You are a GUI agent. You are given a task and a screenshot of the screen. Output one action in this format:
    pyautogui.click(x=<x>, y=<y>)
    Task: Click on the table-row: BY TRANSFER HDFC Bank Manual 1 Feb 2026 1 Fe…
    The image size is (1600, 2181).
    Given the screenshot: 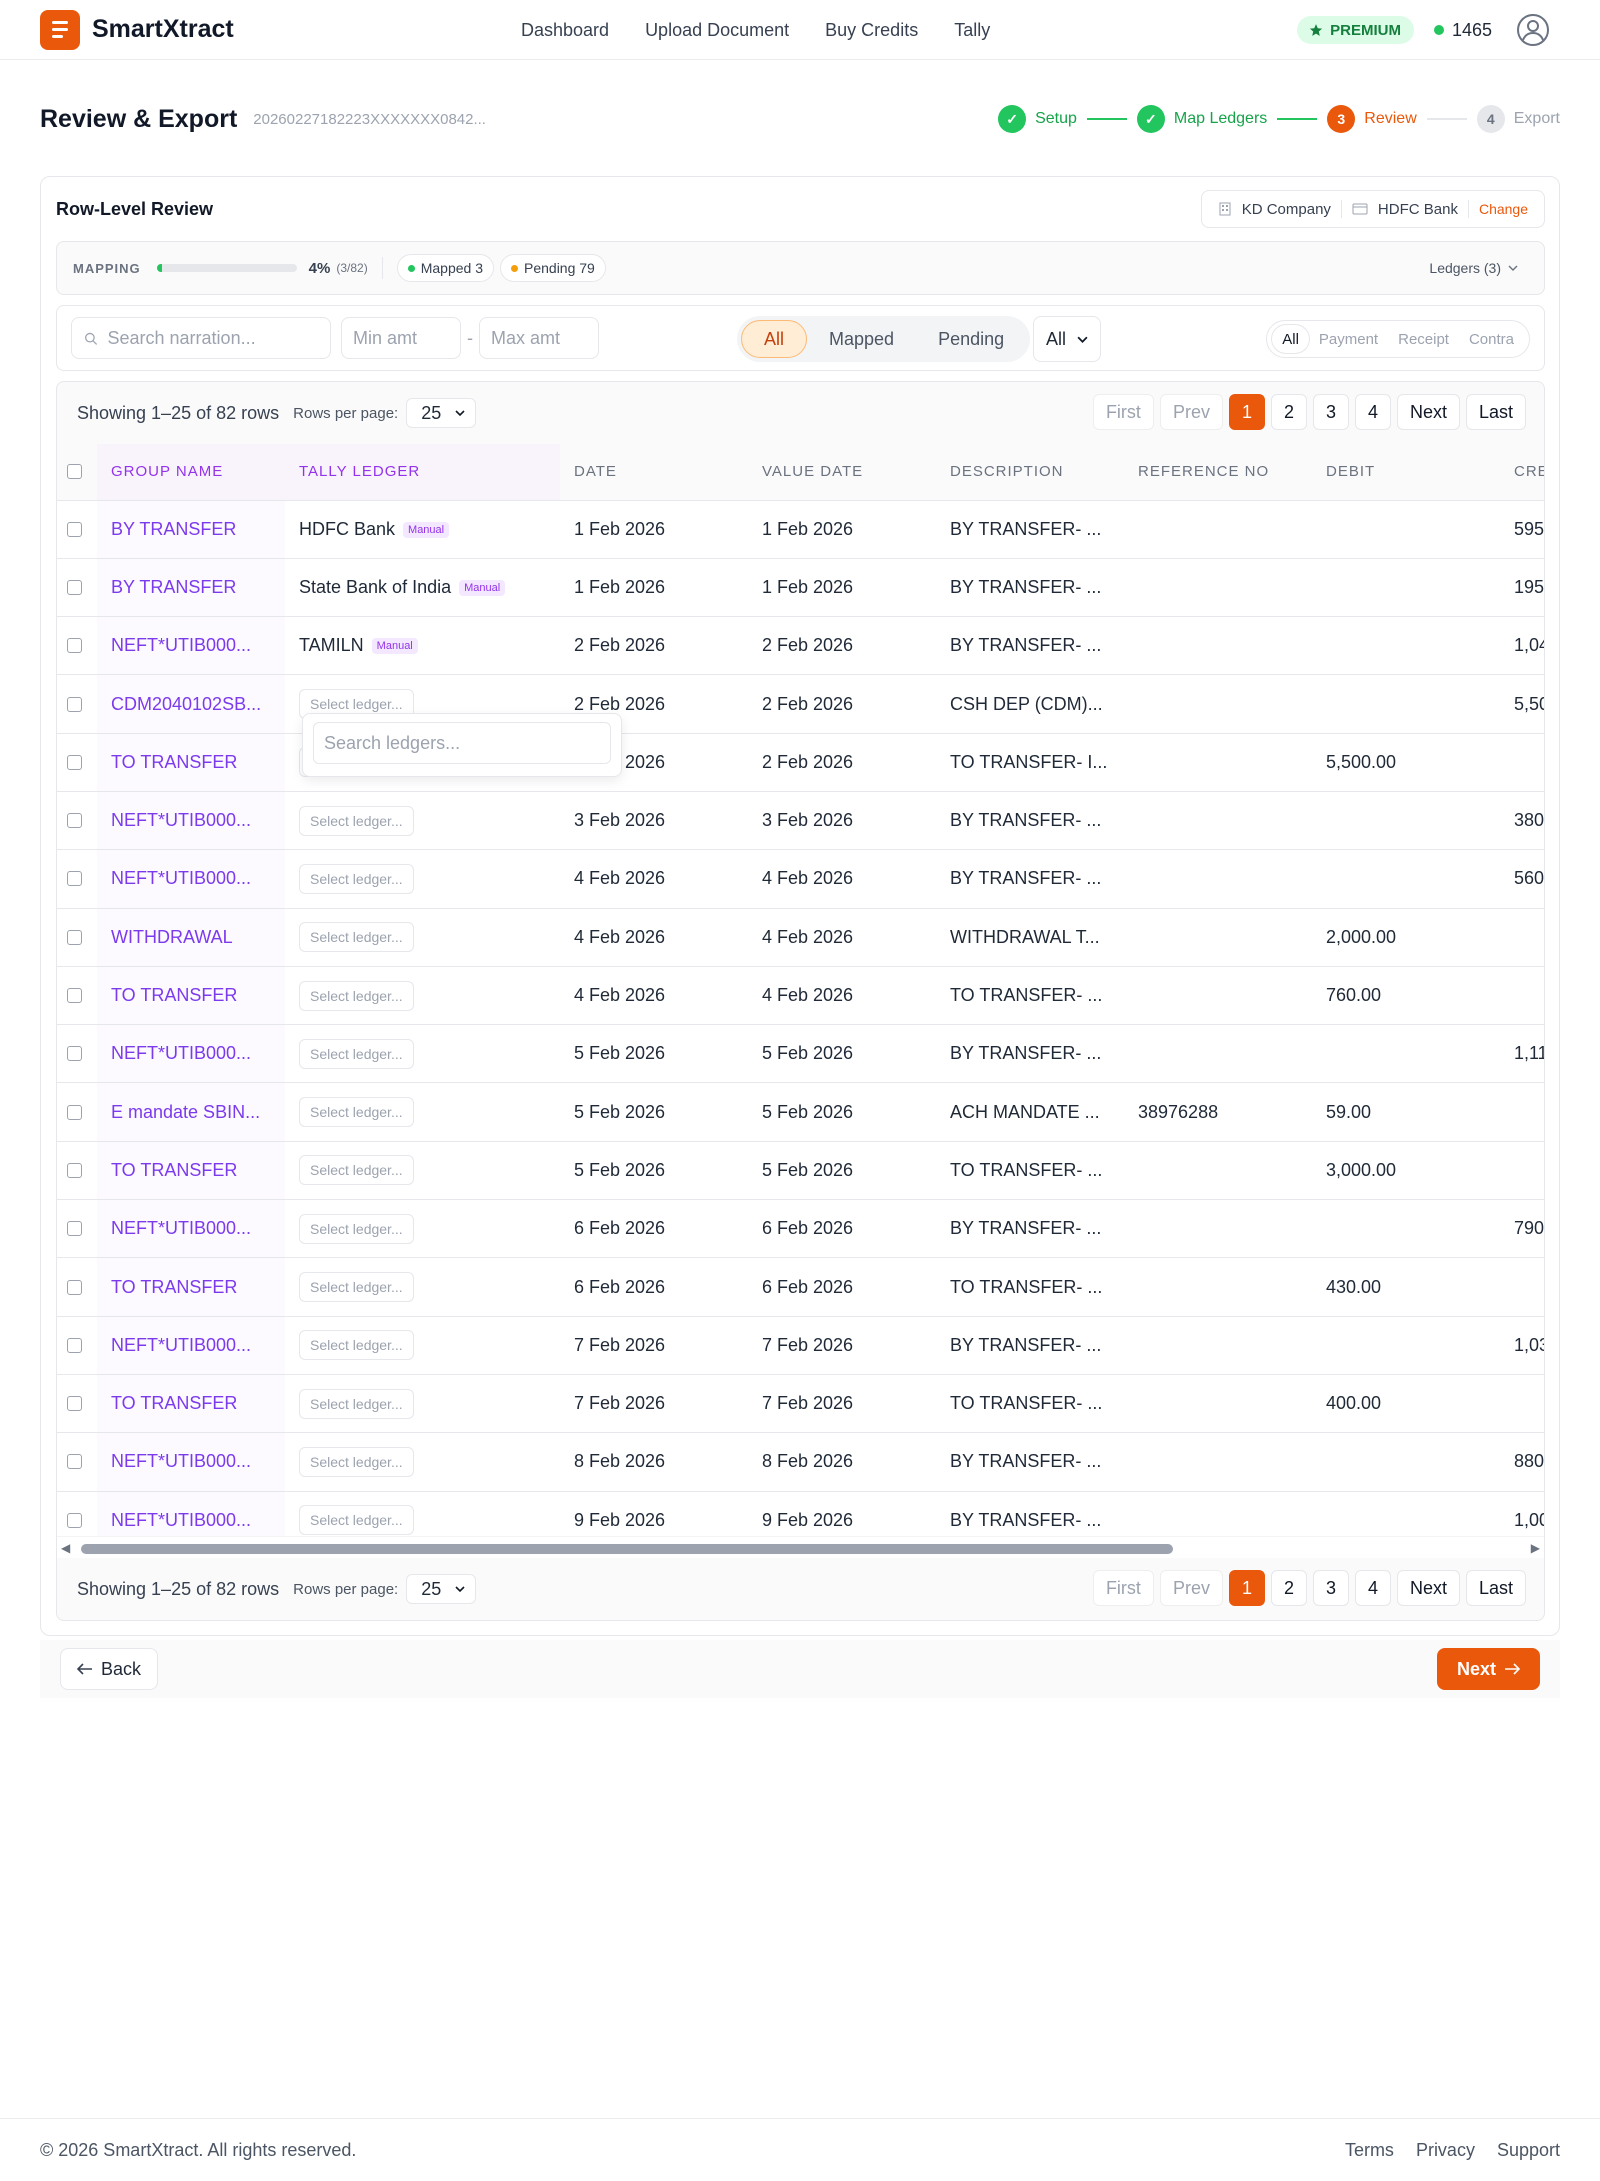 What is the action you would take?
    pyautogui.click(x=800, y=529)
    